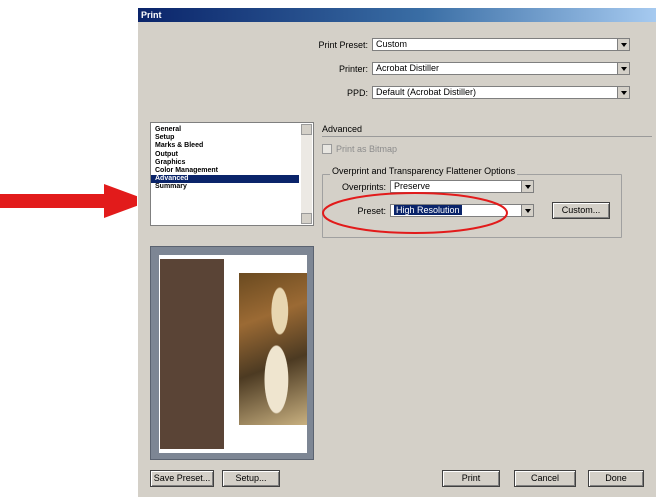 The image size is (656, 497). Describe the element at coordinates (367, 149) in the screenshot. I see `print-as-bitmap-label: Print as Bitmap` at that location.